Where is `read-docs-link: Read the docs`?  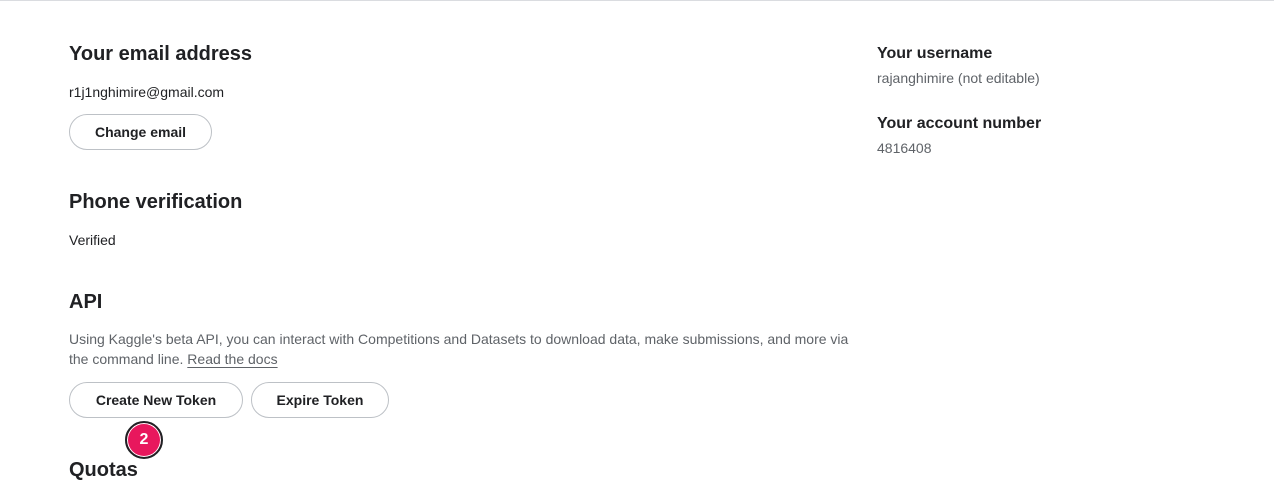 read-docs-link: Read the docs is located at coordinates (232, 359).